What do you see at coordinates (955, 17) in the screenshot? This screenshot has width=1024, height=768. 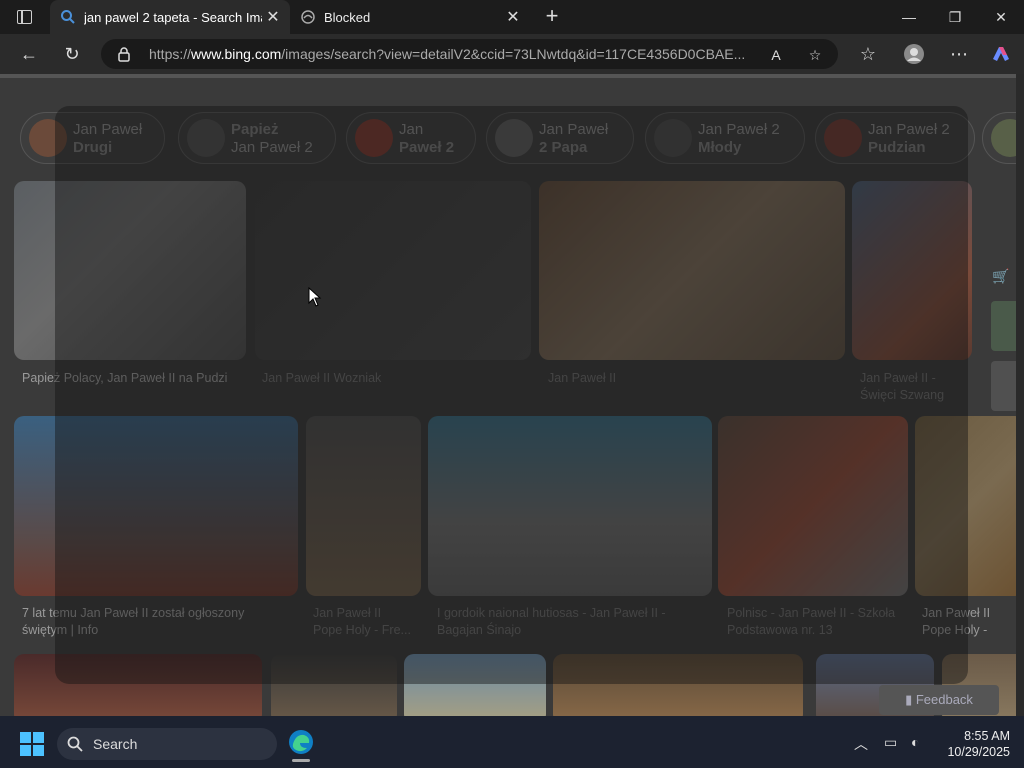 I see `restore-icon: ❐` at bounding box center [955, 17].